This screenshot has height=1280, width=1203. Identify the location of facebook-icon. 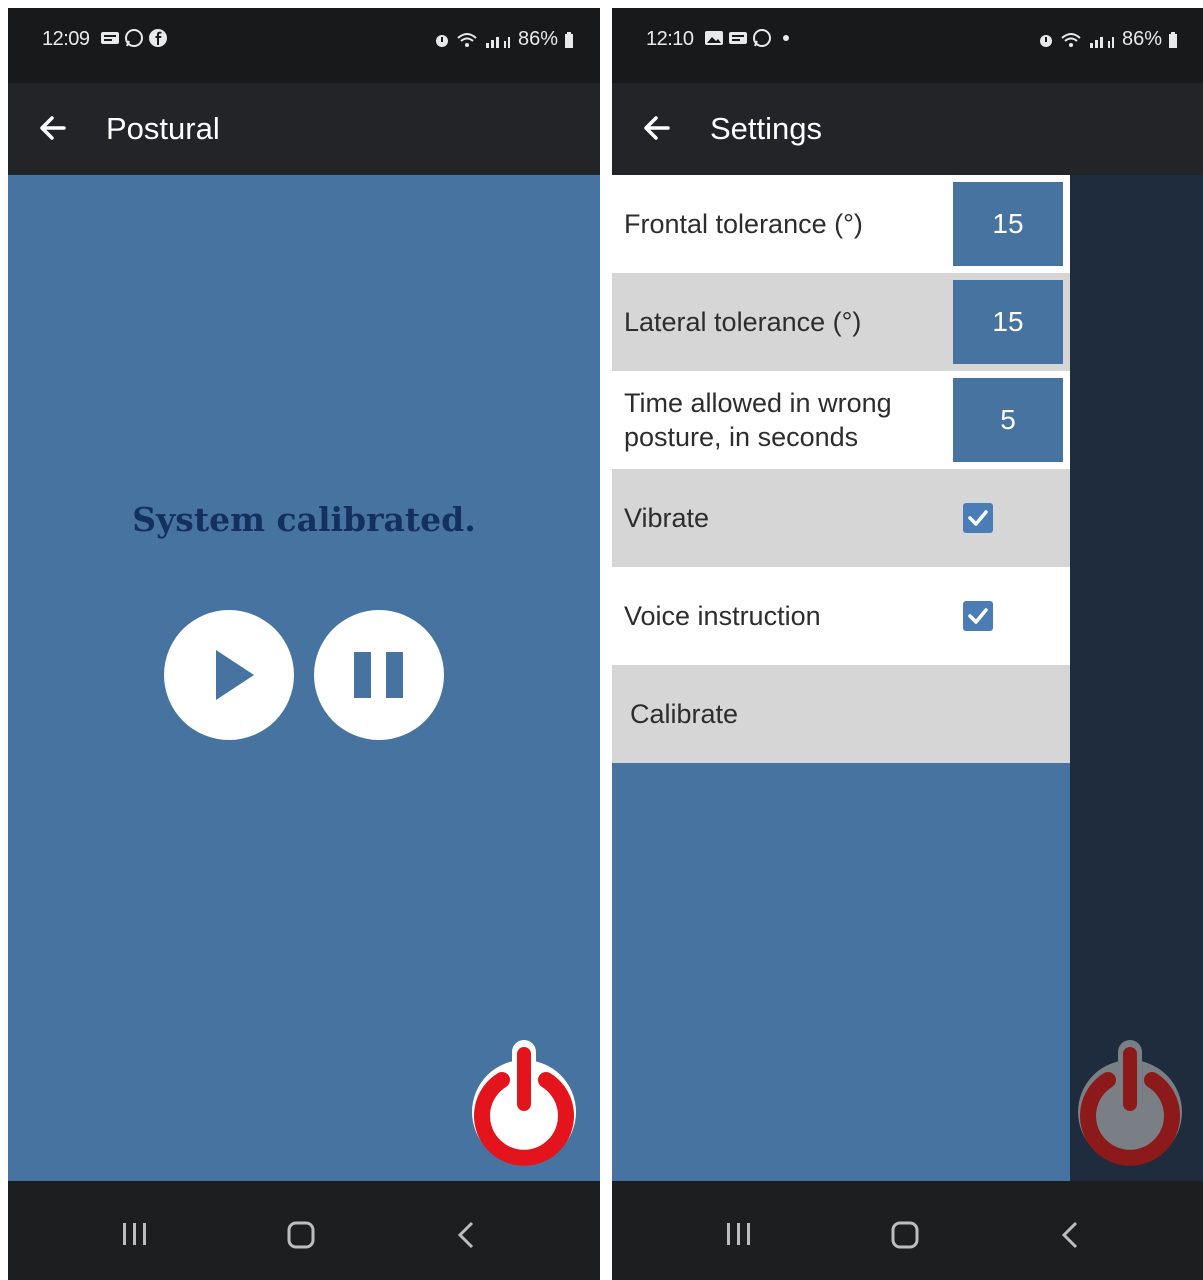
(158, 38).